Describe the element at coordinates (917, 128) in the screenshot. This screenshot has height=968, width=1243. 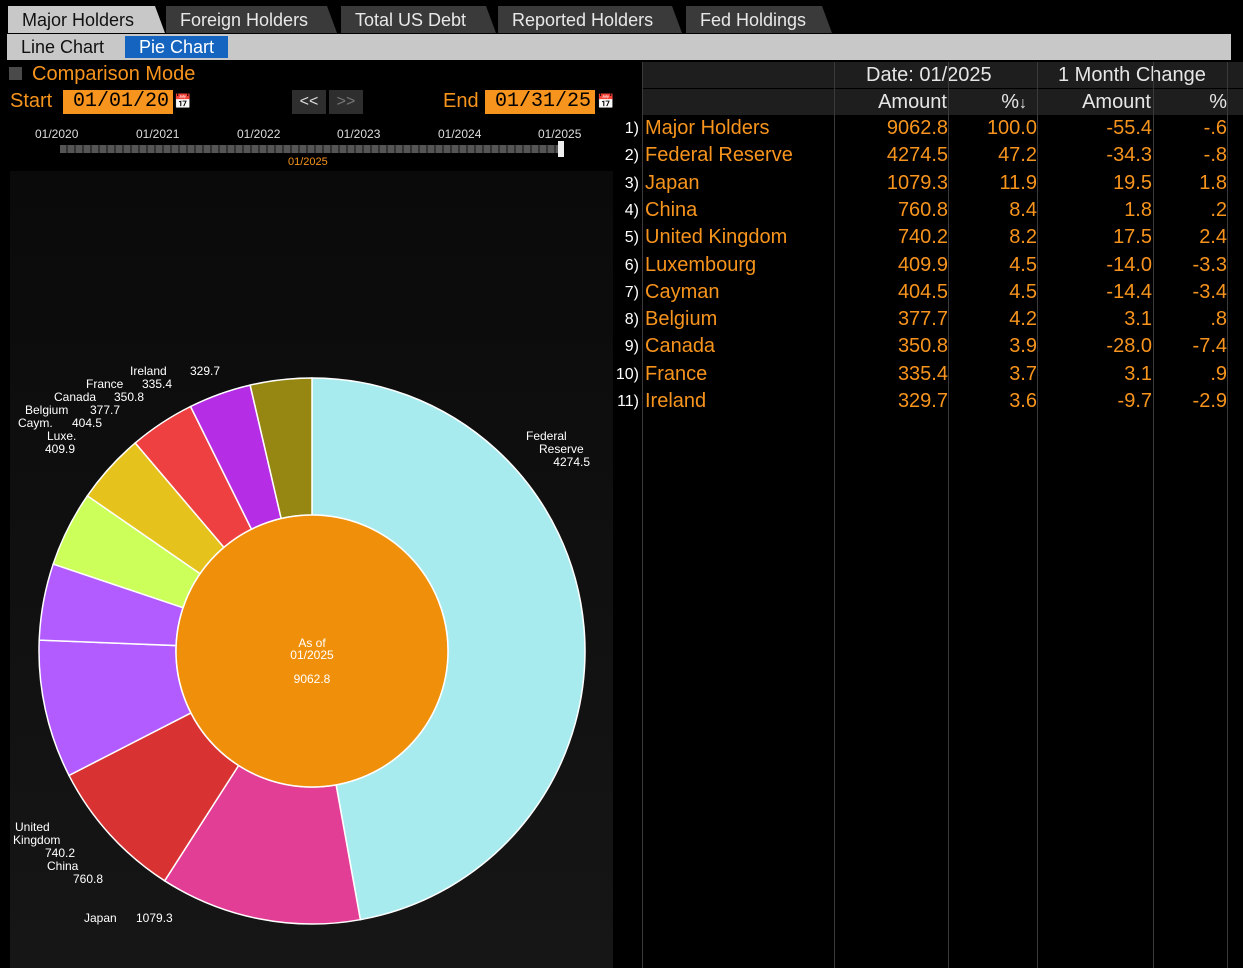
I see `amount-cell: 9062.8` at that location.